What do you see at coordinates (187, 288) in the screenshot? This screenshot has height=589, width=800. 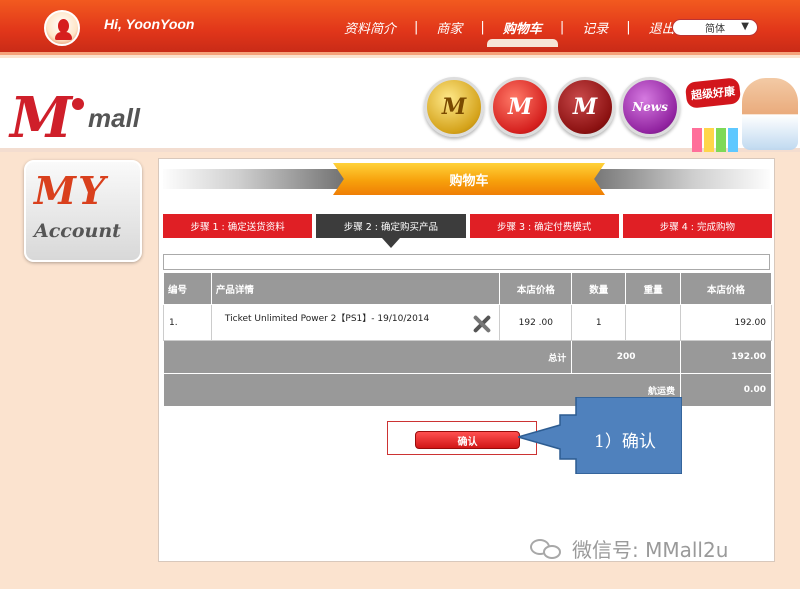 I see `col-no: 编号` at bounding box center [187, 288].